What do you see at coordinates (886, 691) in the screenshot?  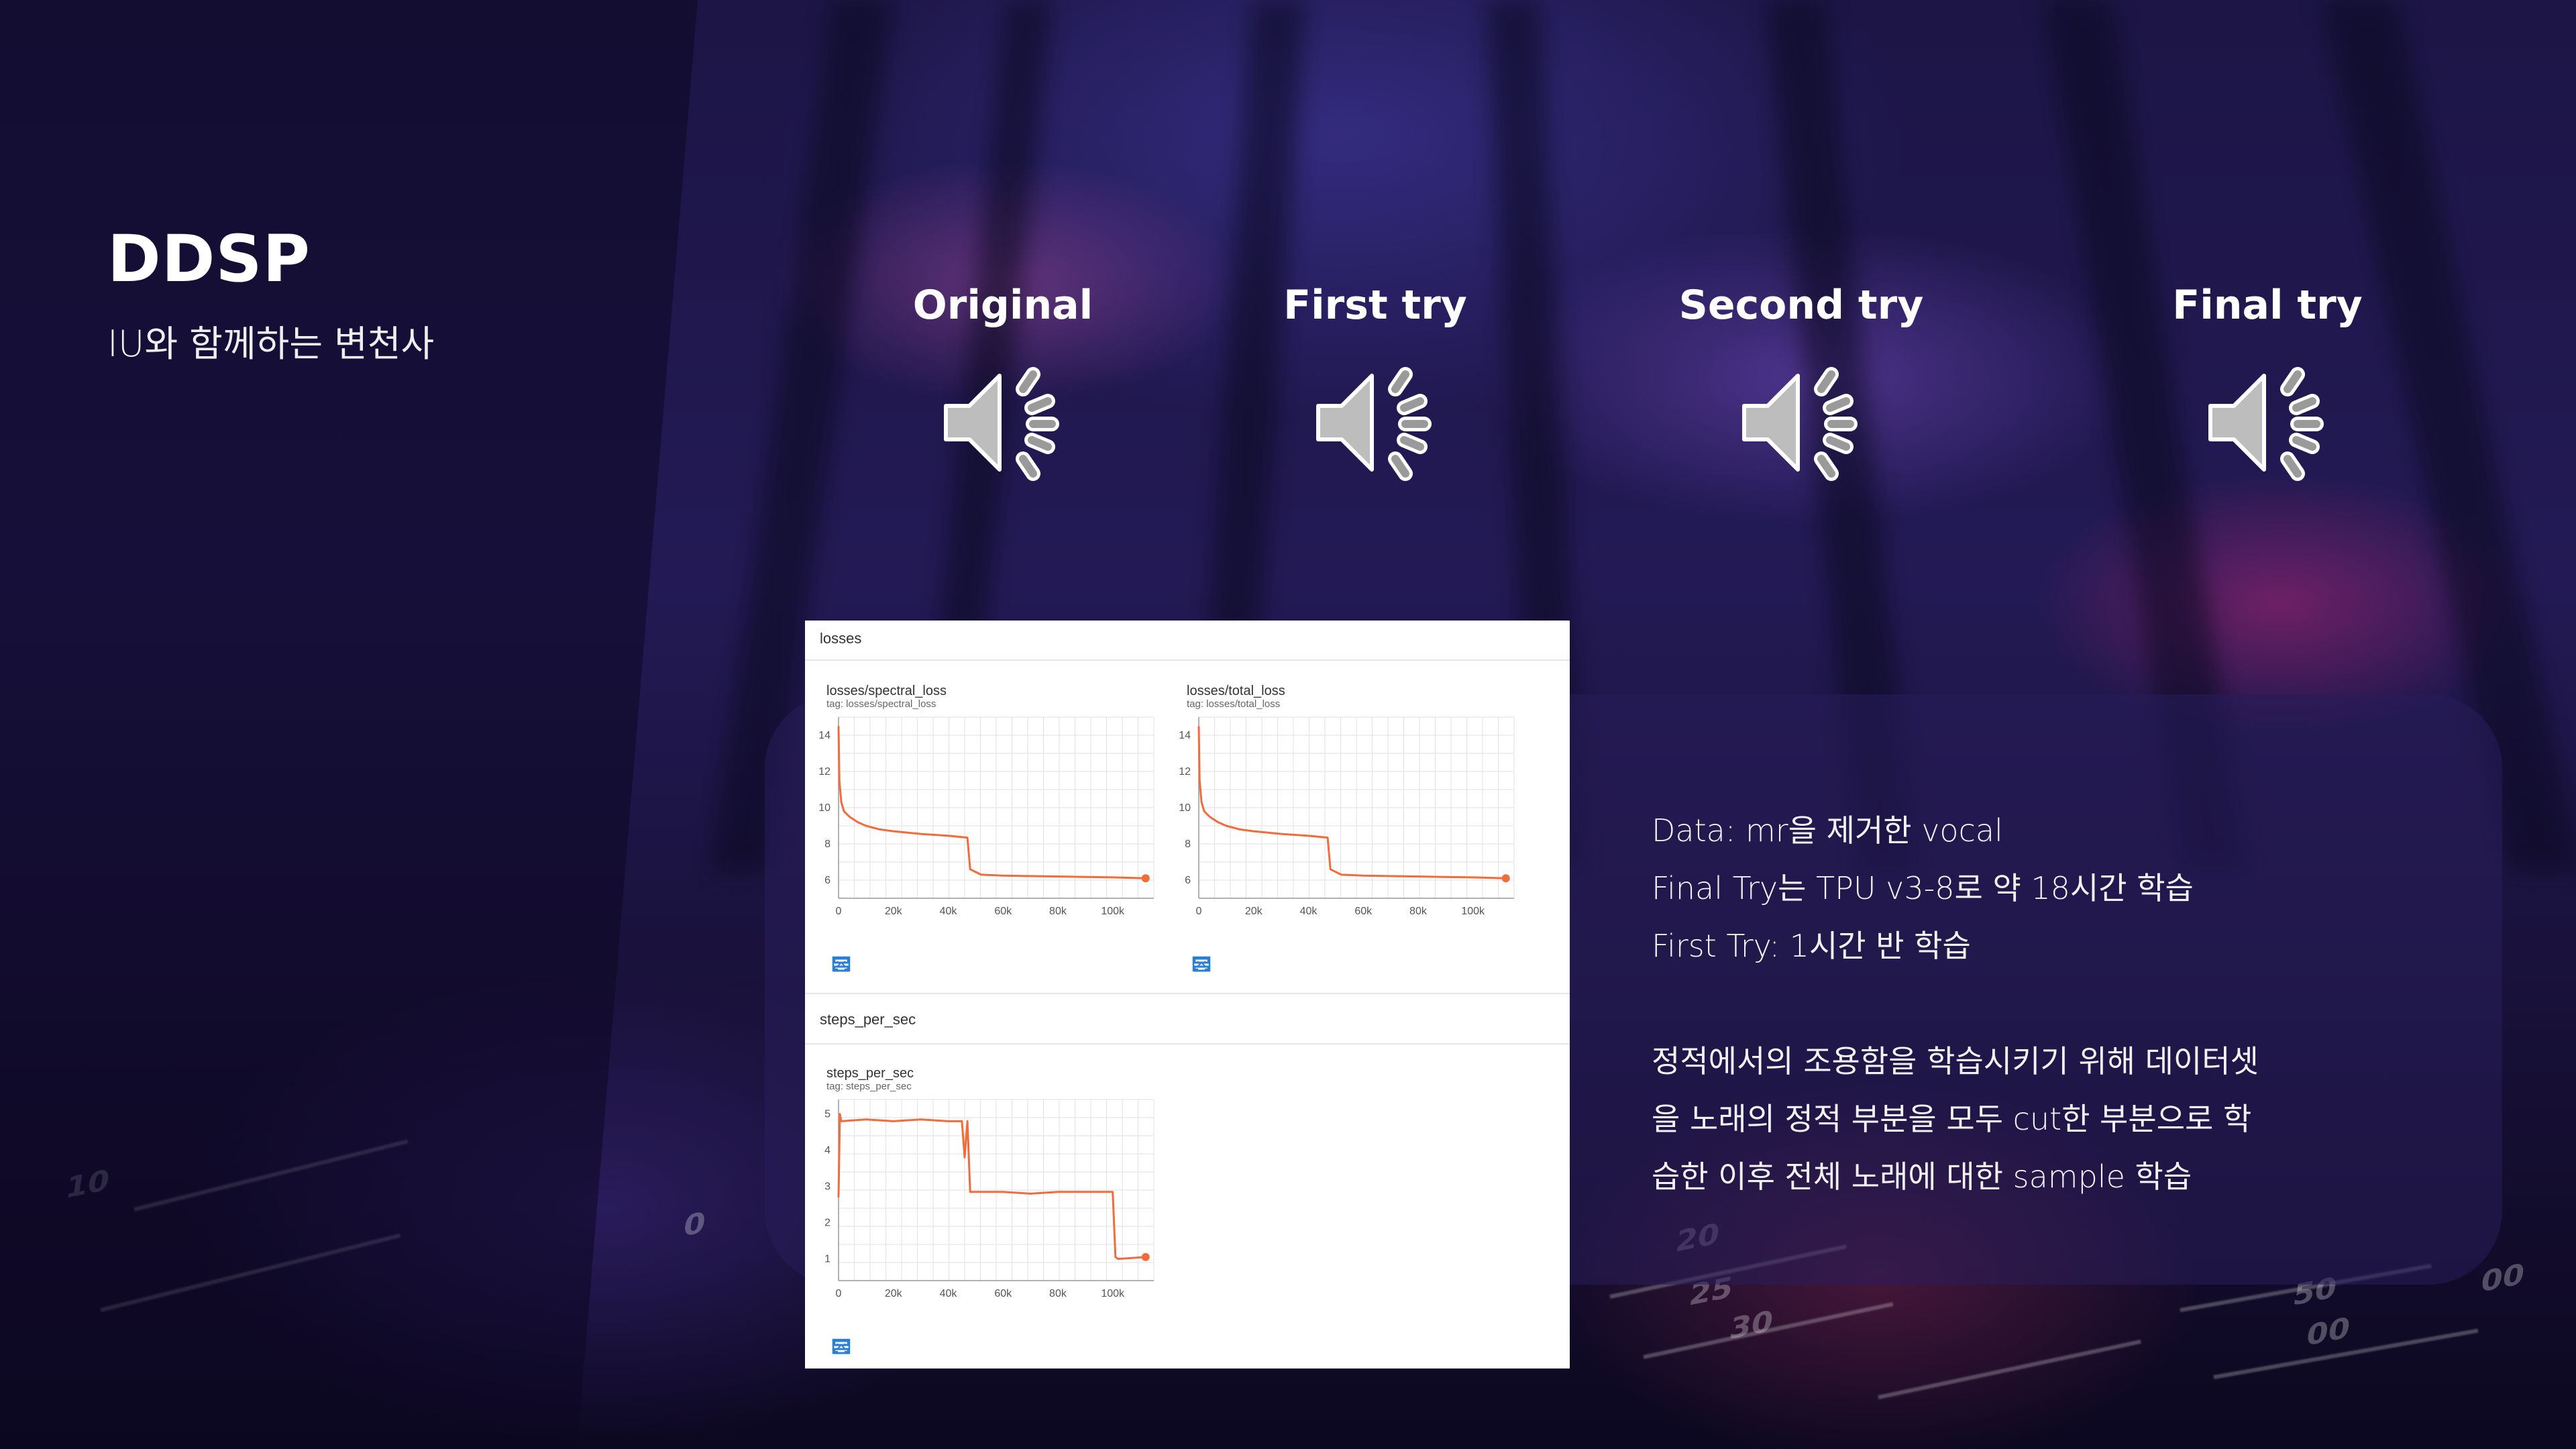 I see `chart-title: losses/spectral_loss` at bounding box center [886, 691].